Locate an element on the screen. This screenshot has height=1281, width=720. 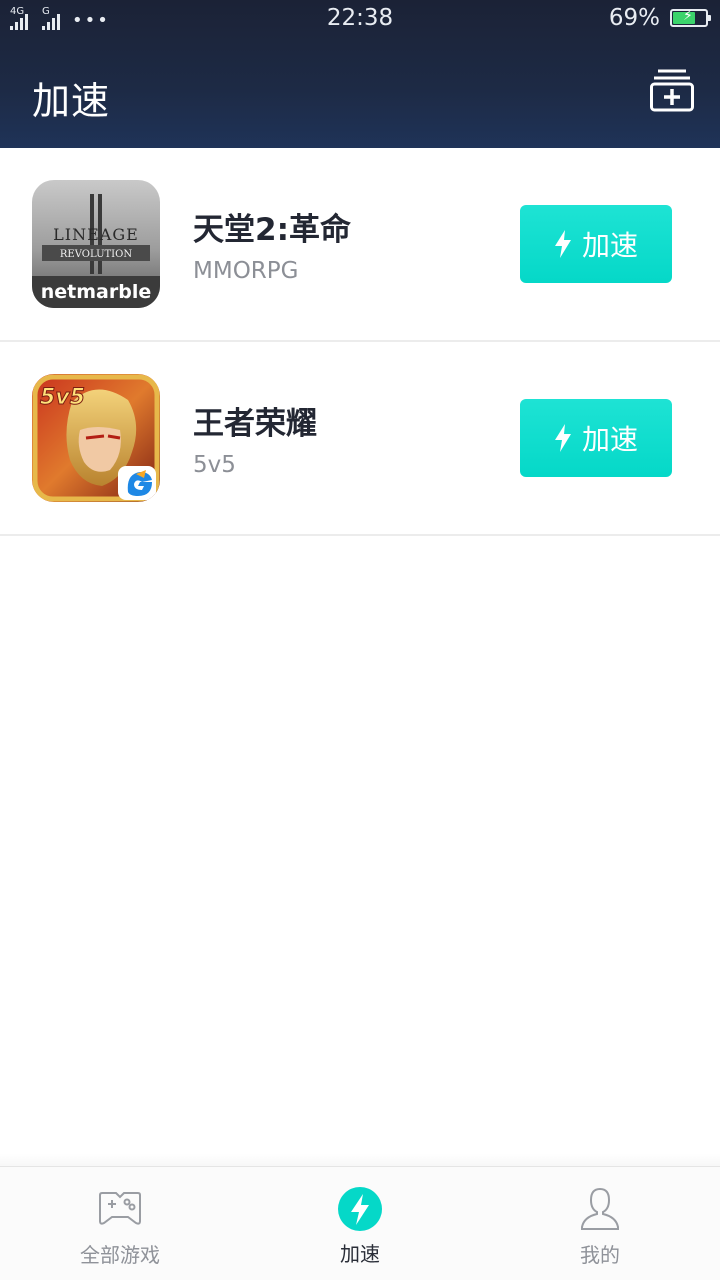
status-right: 69% ⚡ is located at coordinates (659, 18).